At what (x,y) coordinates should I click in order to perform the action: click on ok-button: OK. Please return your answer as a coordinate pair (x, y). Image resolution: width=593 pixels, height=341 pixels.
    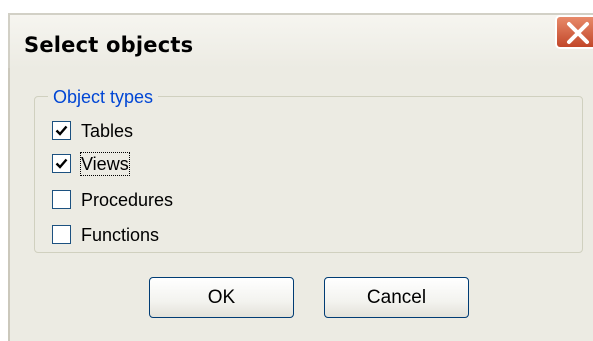
    Looking at the image, I should click on (221, 297).